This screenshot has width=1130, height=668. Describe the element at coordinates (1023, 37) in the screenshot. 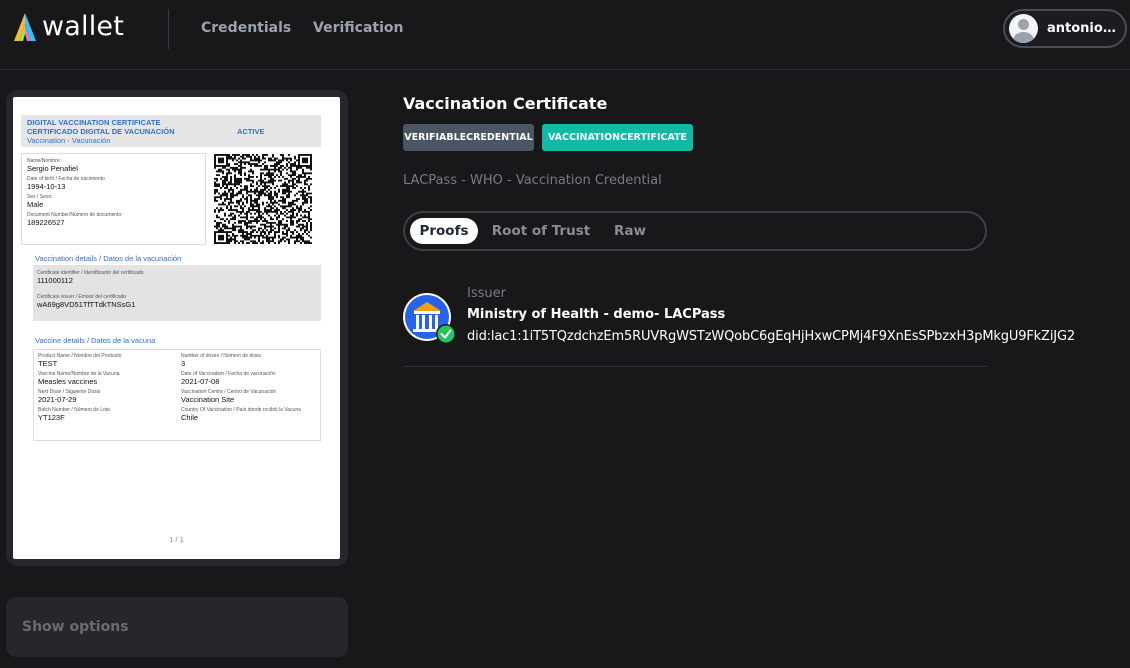

I see `avatar-body` at that location.